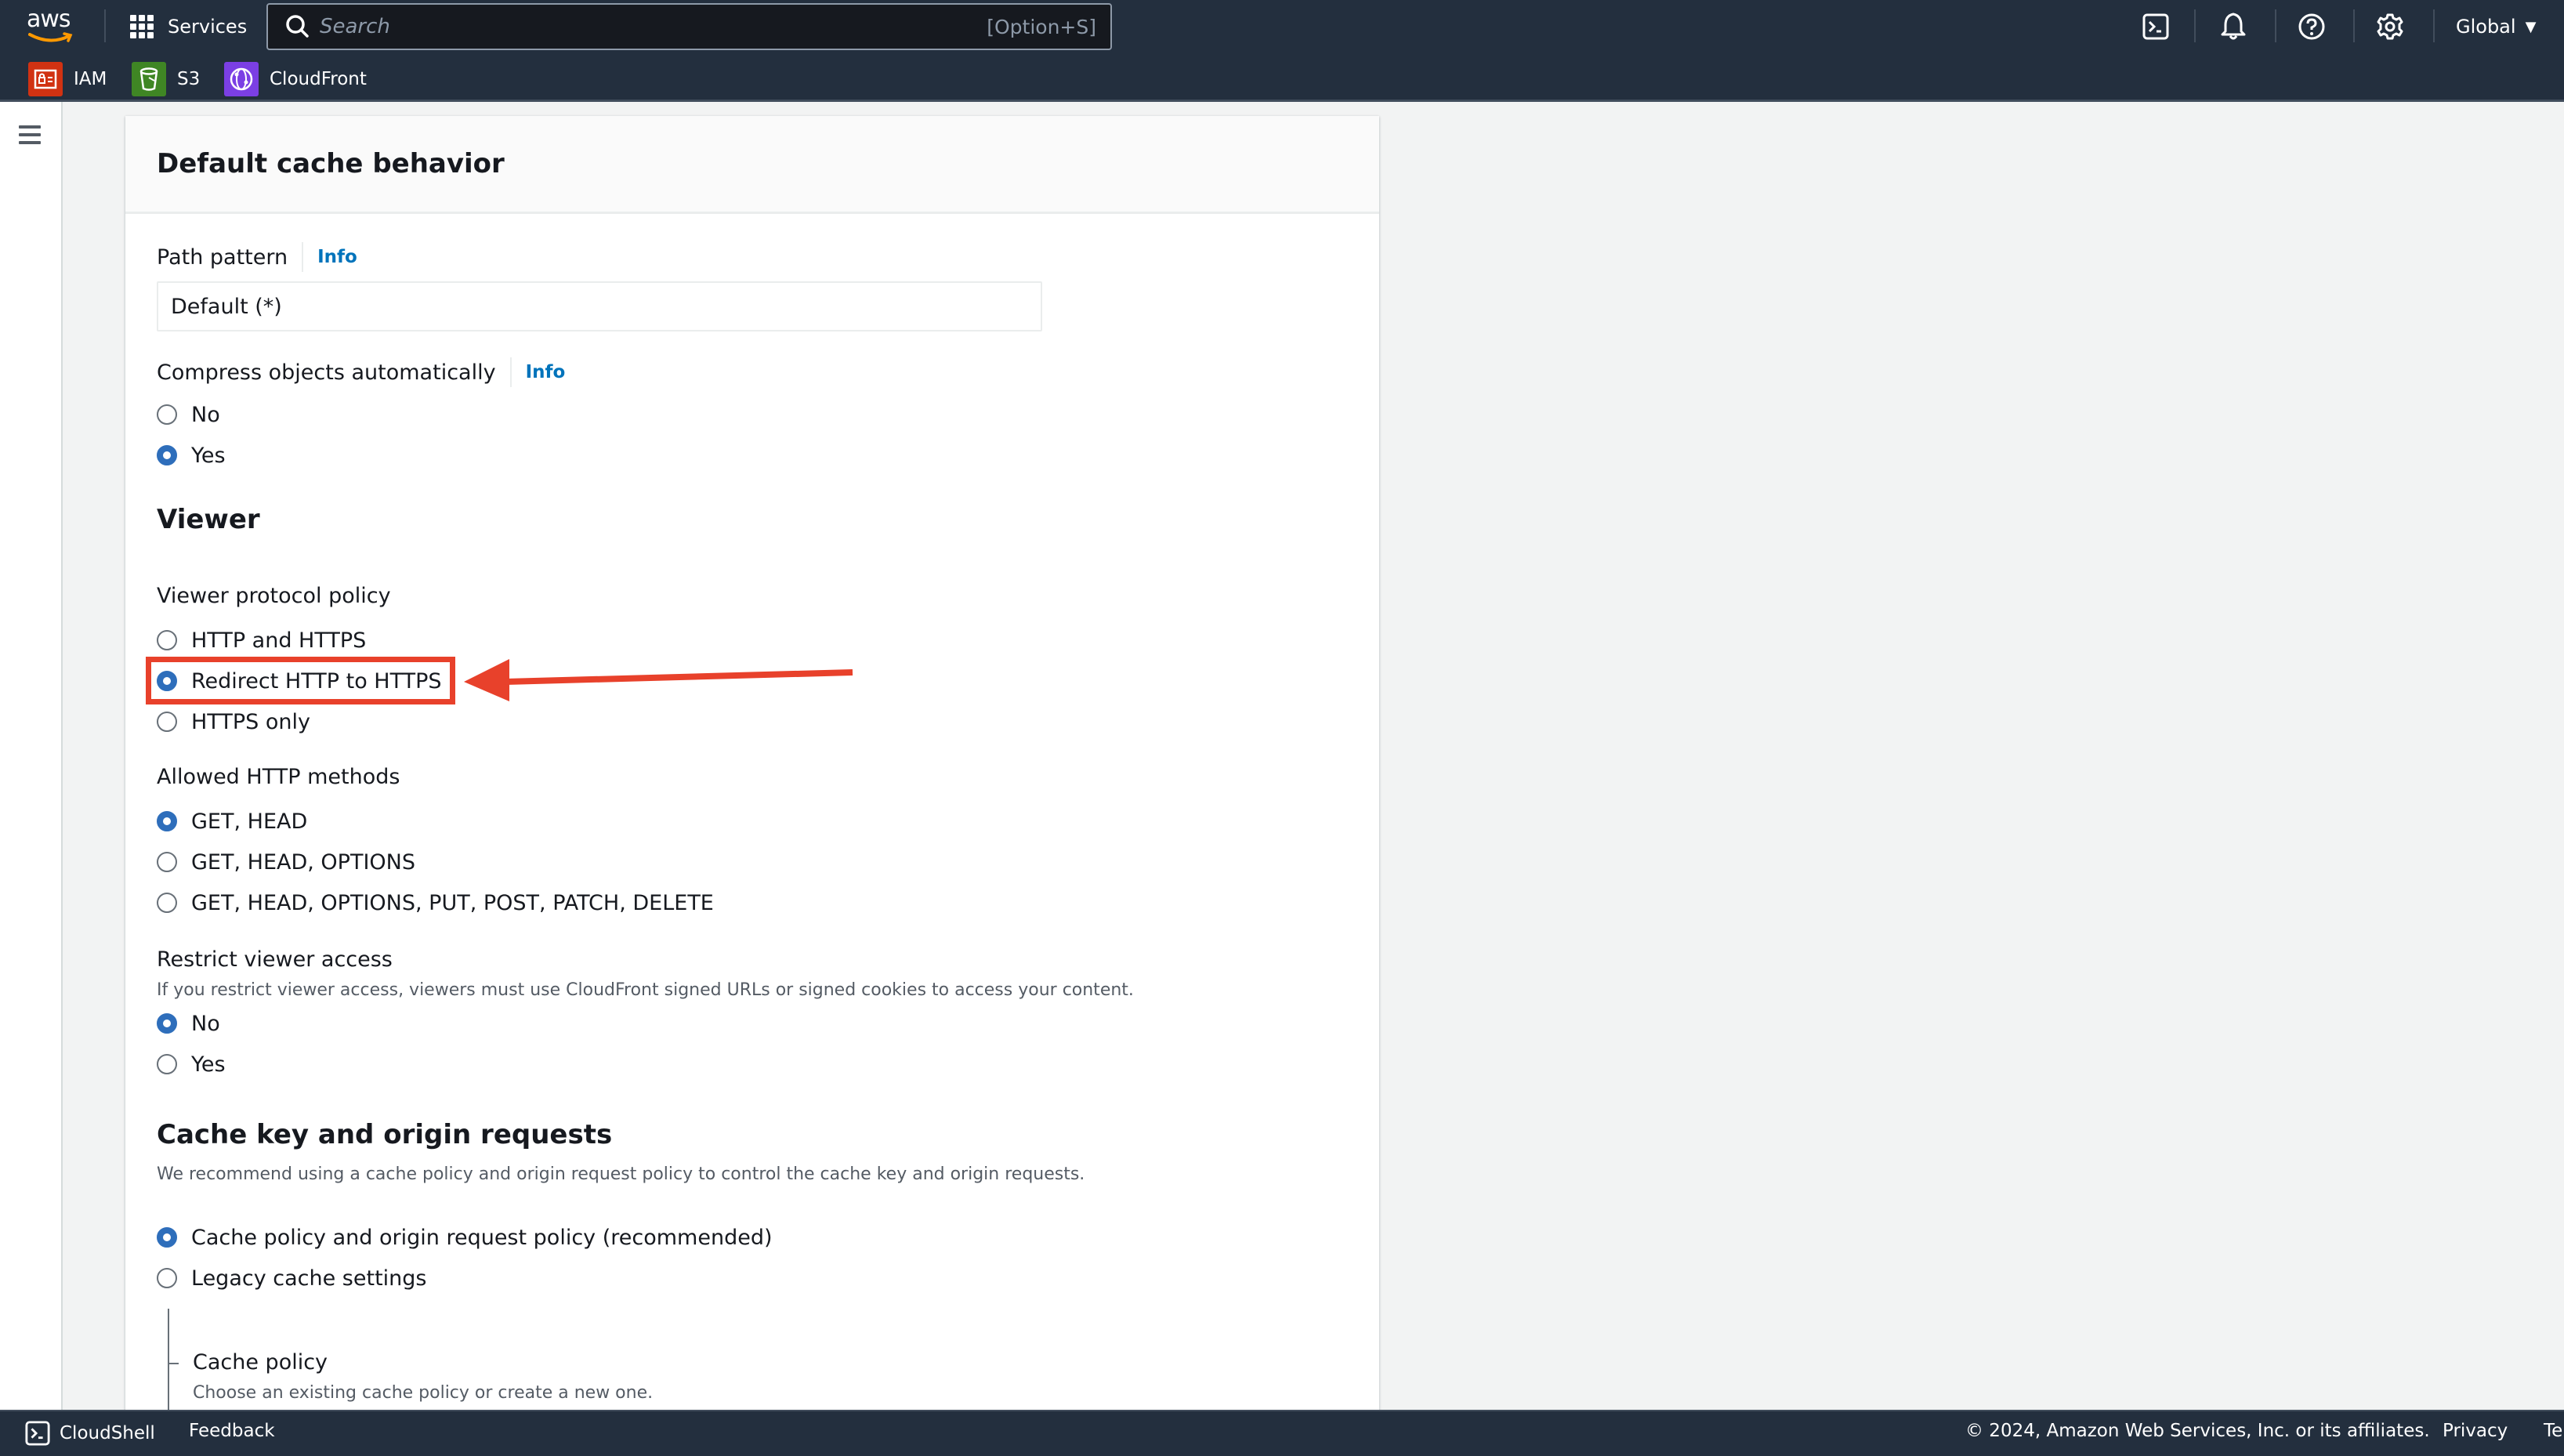 Image resolution: width=2564 pixels, height=1456 pixels. I want to click on caret-down-icon: ▼, so click(2531, 26).